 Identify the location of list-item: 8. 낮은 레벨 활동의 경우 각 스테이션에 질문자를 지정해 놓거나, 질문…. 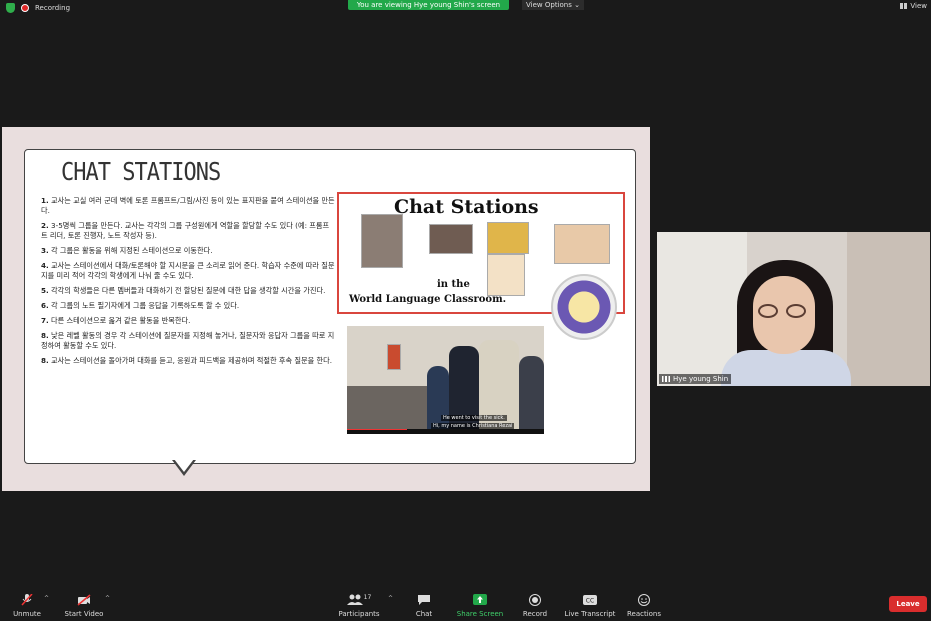
(188, 340).